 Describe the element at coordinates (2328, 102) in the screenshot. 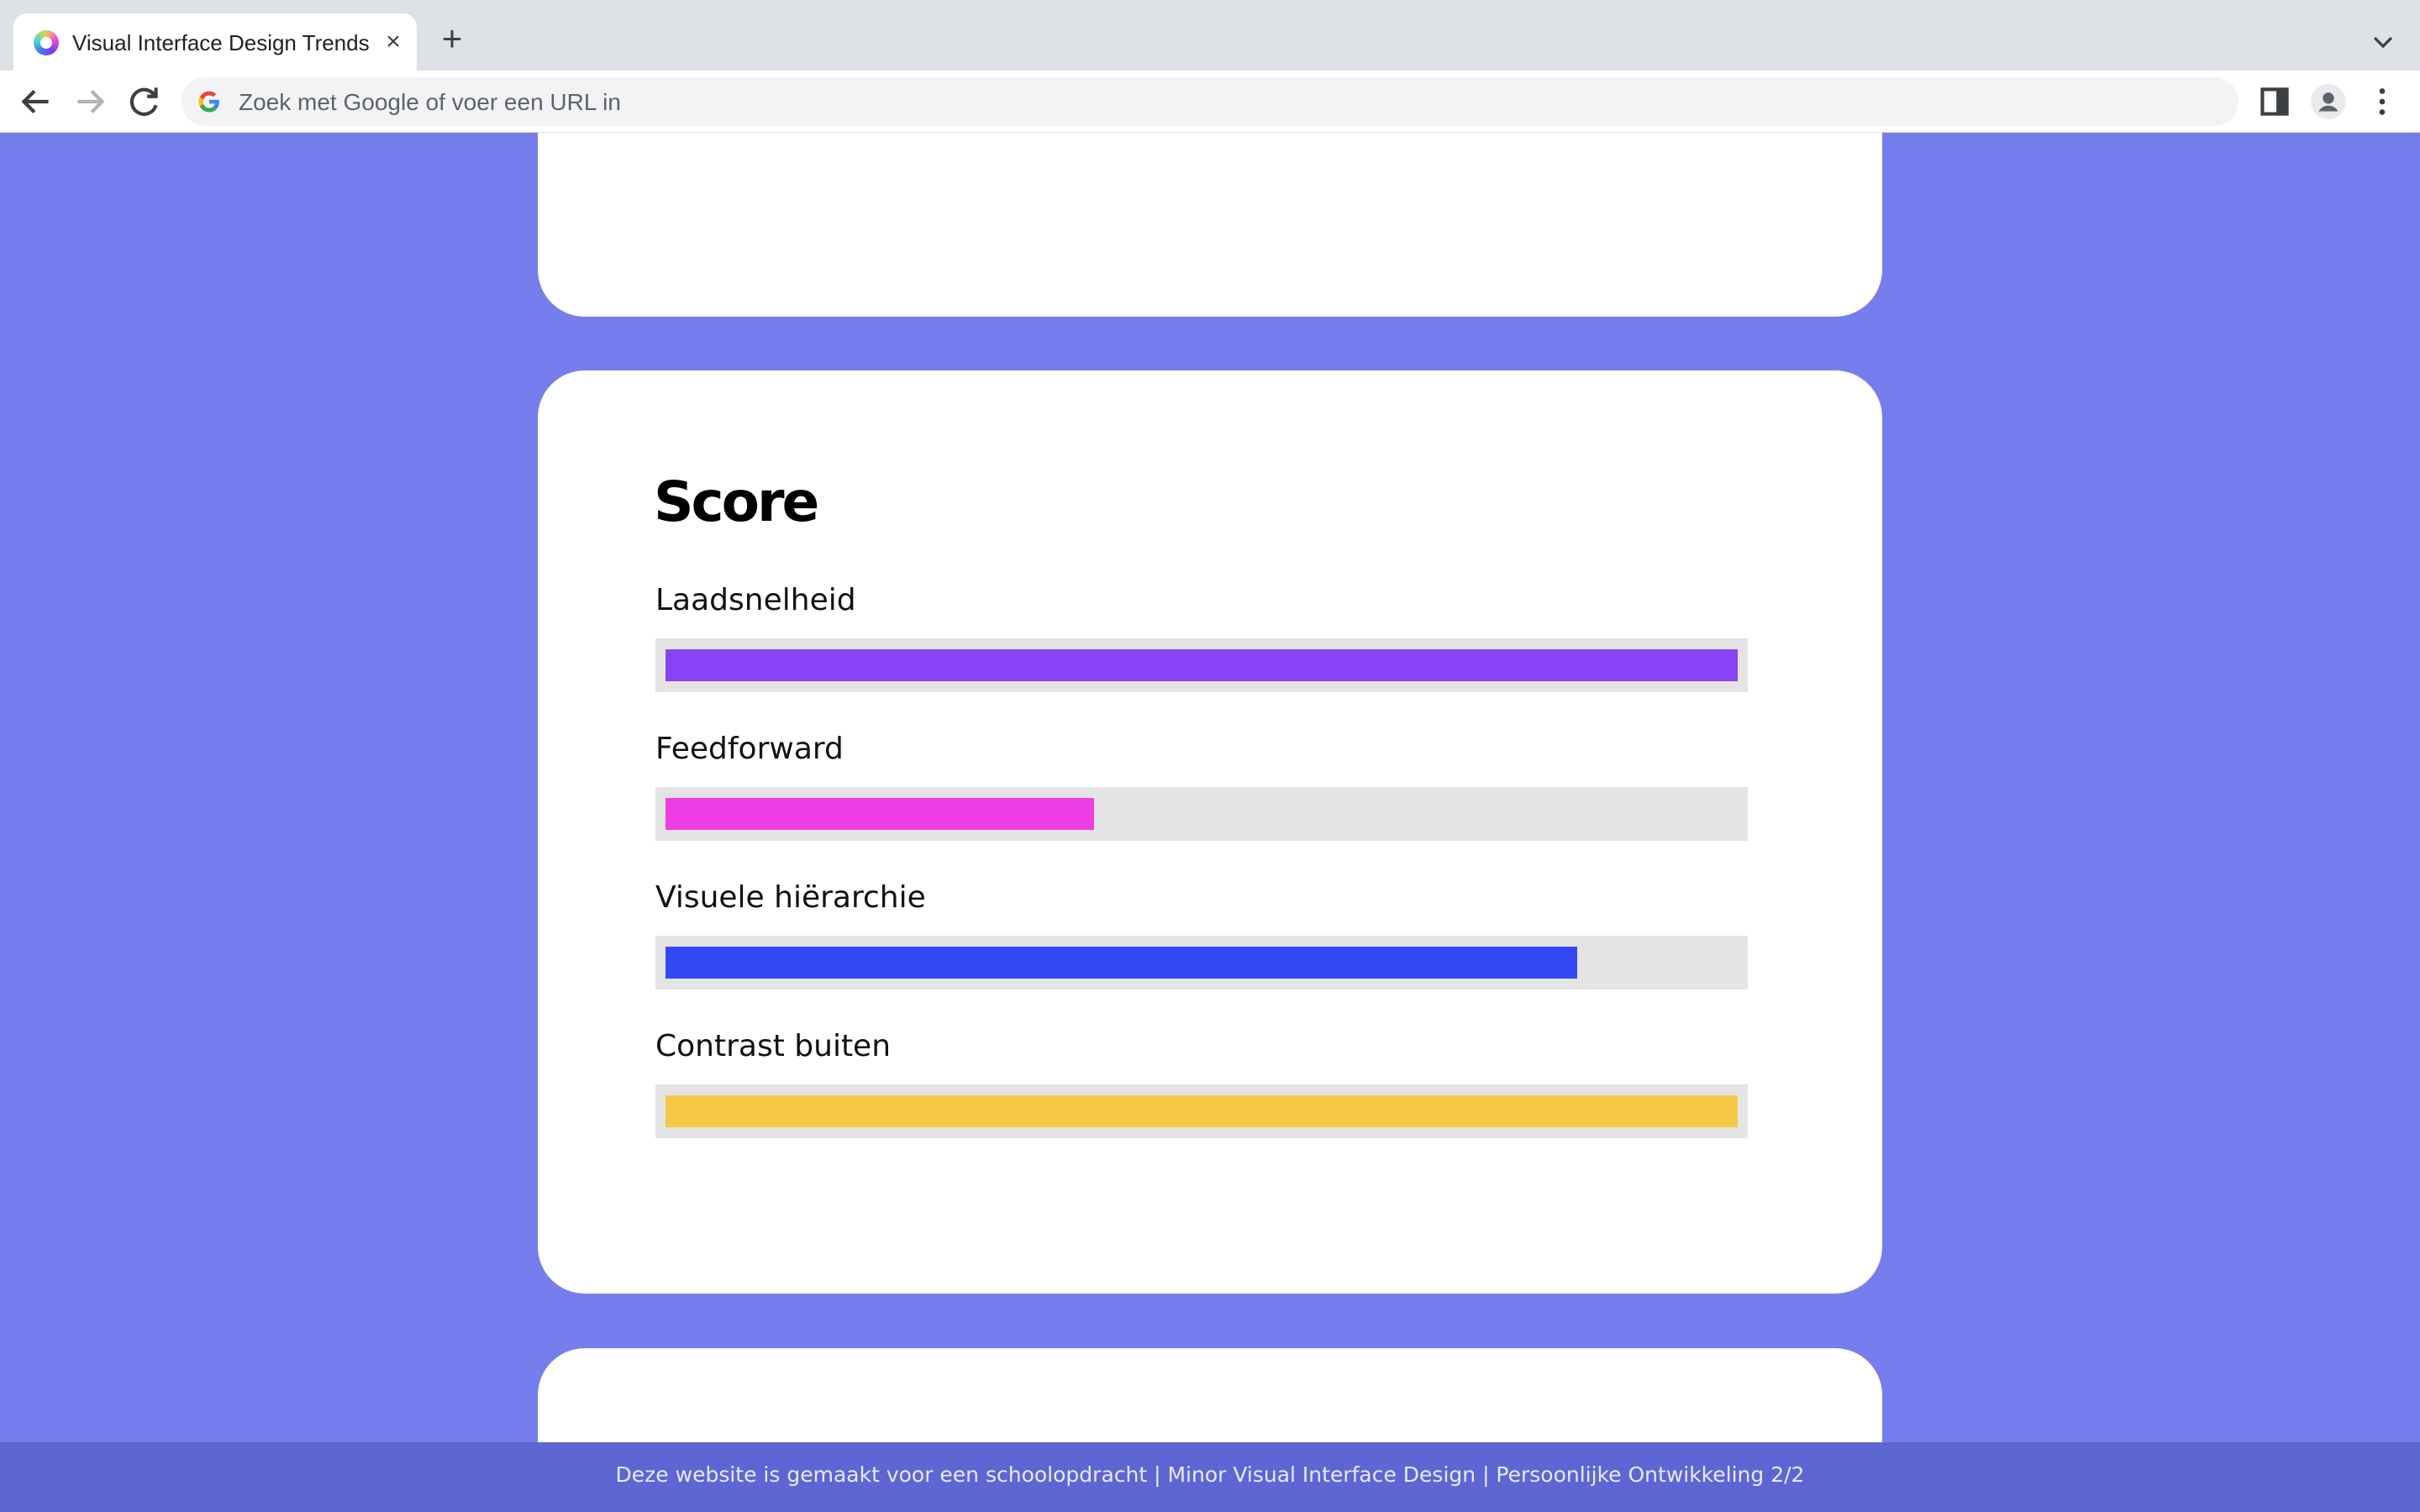

I see `profile-icon` at that location.